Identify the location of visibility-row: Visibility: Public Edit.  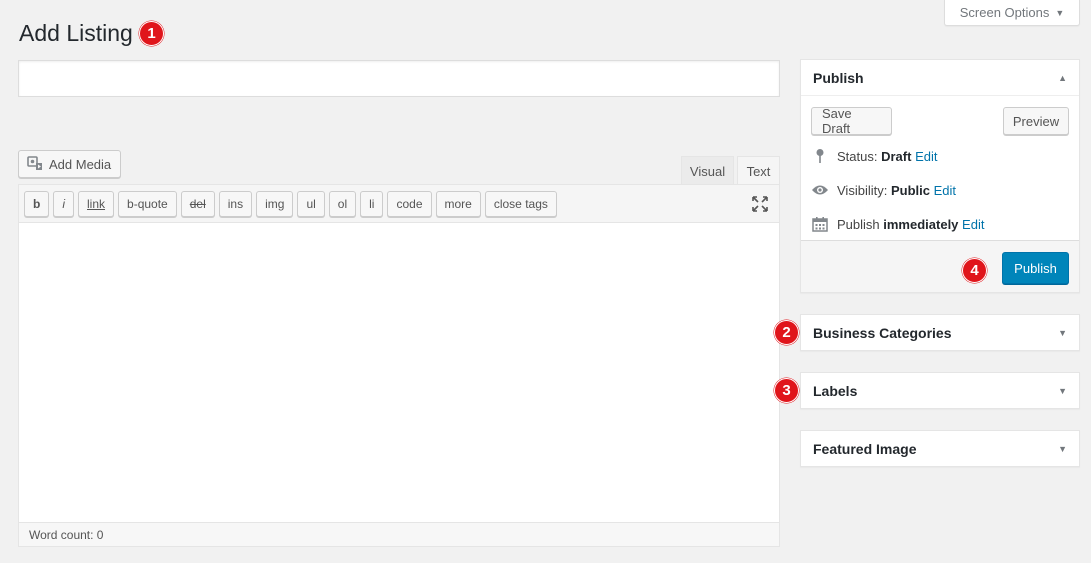
(883, 190).